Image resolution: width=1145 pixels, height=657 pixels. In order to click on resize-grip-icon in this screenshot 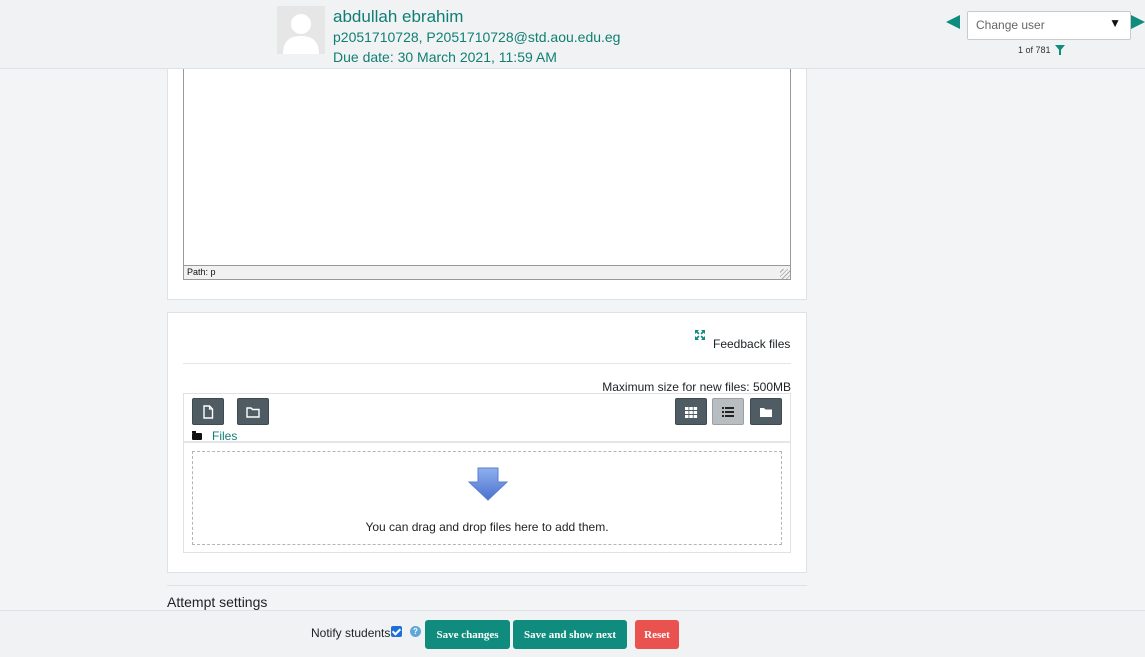, I will do `click(785, 274)`.